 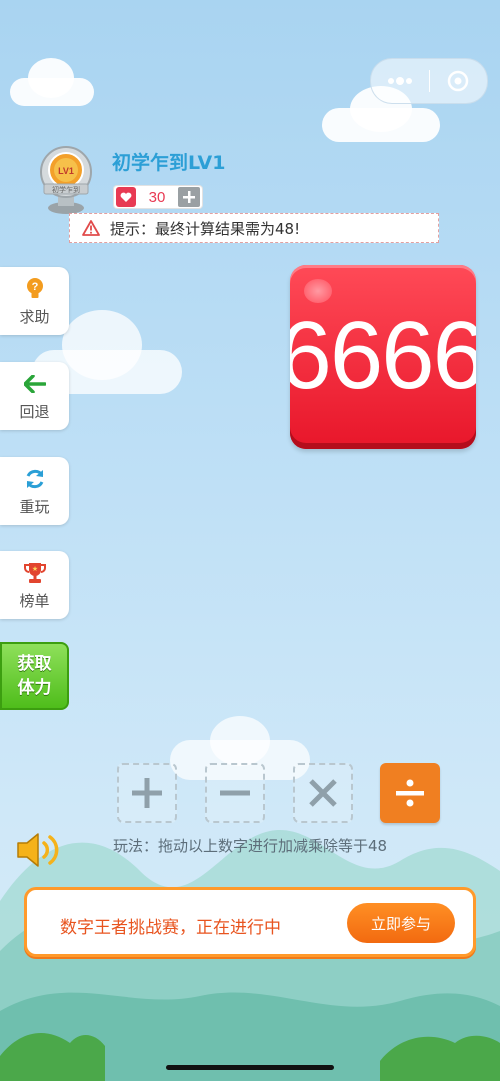 What do you see at coordinates (250, 1067) in the screenshot?
I see `home-indicator` at bounding box center [250, 1067].